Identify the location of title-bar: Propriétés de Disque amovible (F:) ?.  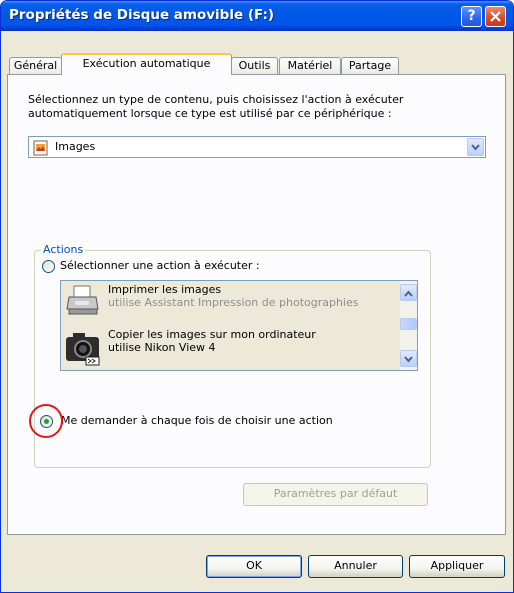
(257, 16).